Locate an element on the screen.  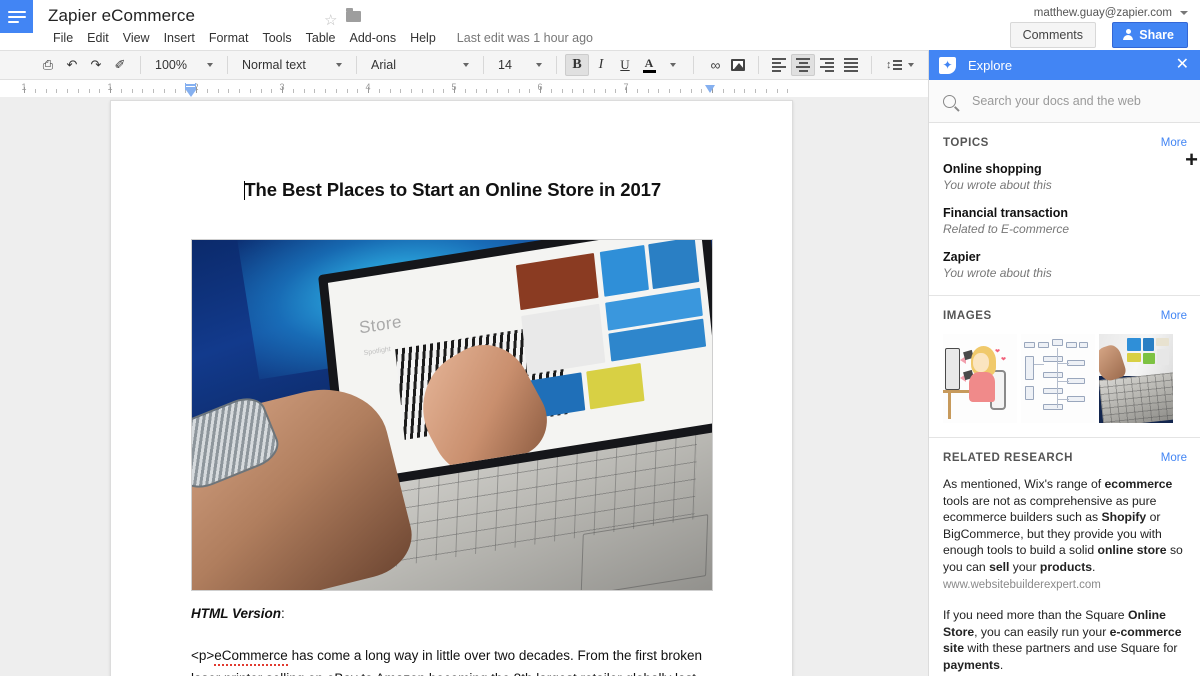
star-icon: ☆ is located at coordinates (330, 20).